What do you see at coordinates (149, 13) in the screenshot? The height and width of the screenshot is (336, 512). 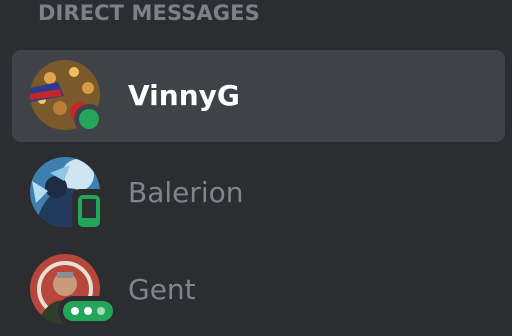 I see `direct-messages-header: DIRECT MESSAGES` at bounding box center [149, 13].